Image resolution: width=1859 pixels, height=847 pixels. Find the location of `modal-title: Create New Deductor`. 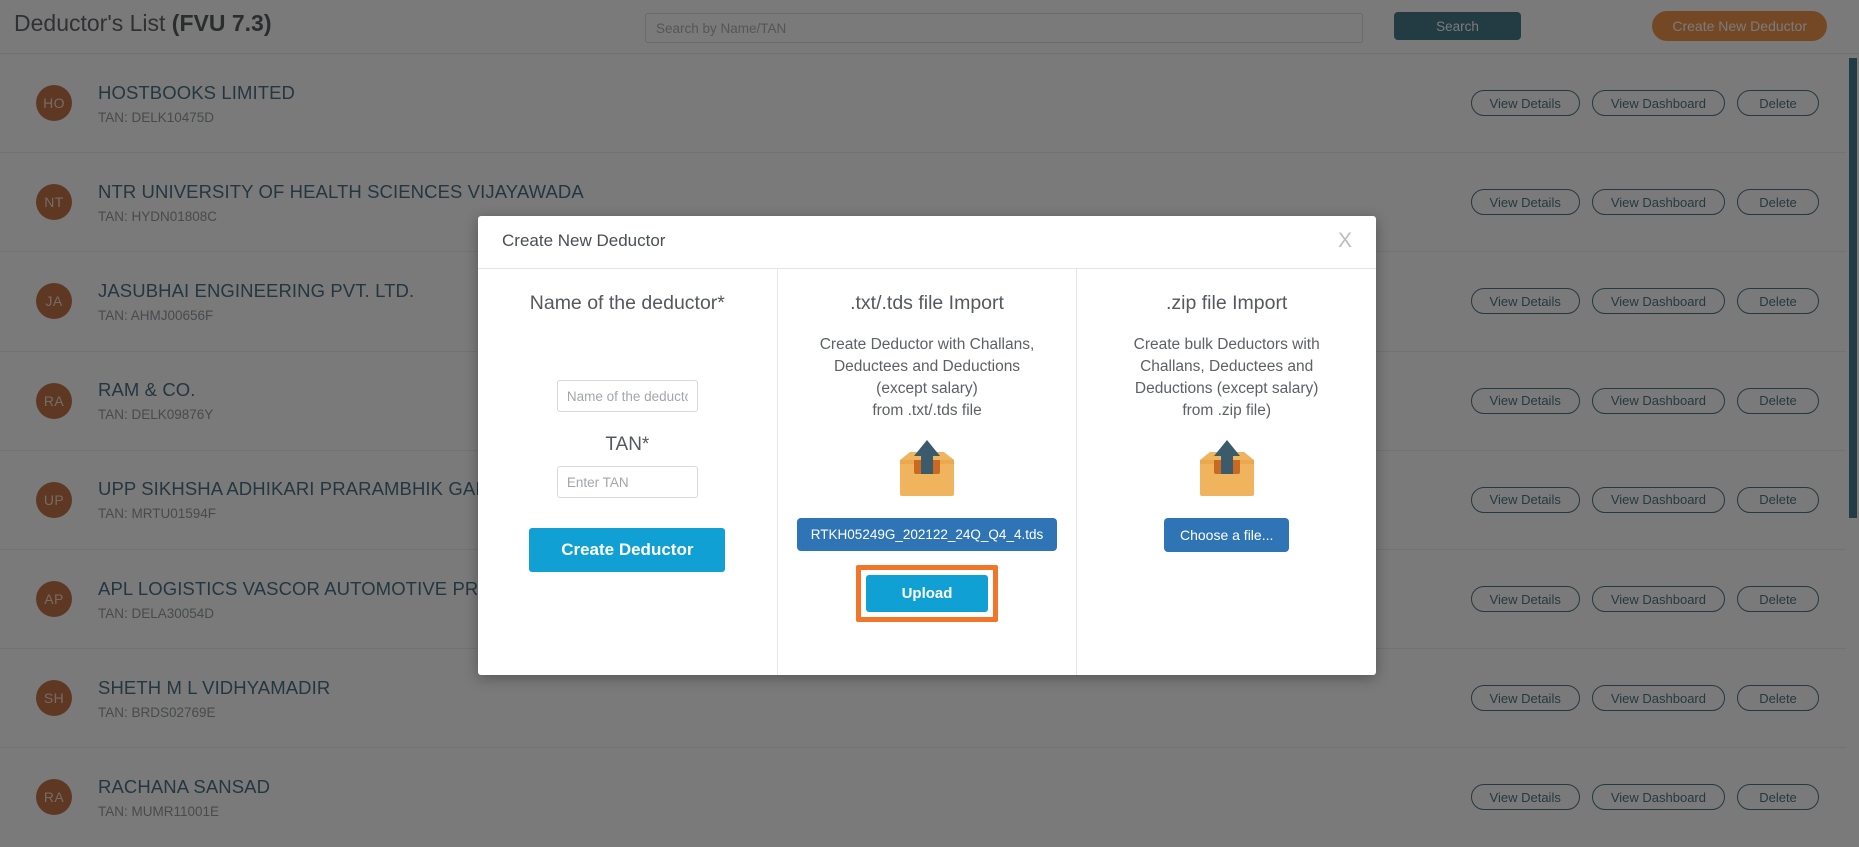

modal-title: Create New Deductor is located at coordinates (584, 240).